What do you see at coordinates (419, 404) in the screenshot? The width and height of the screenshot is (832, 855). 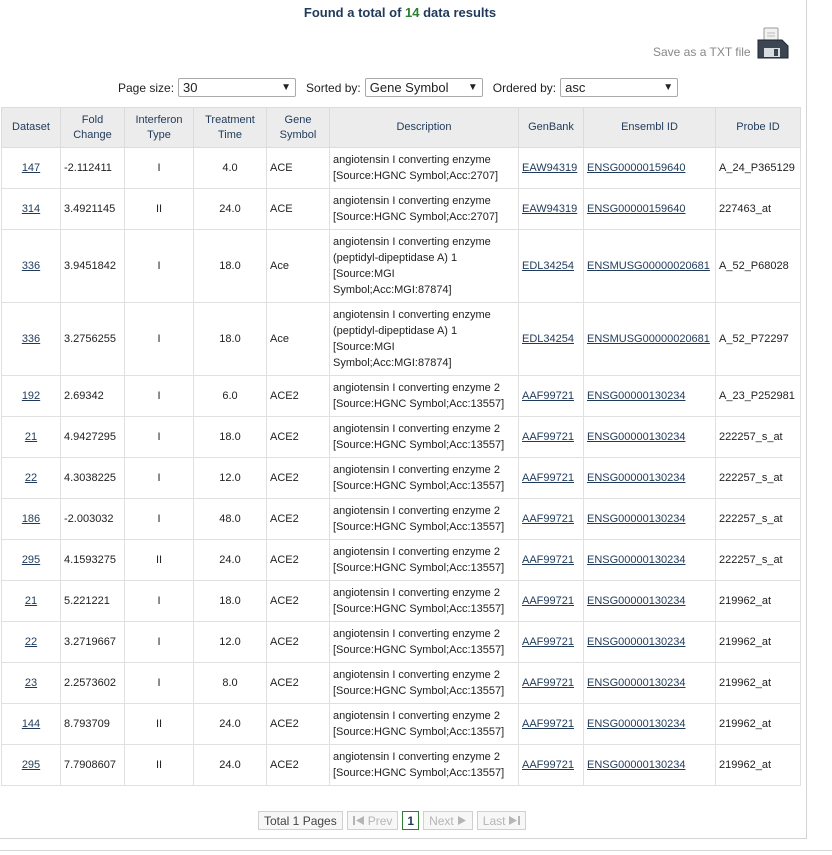 I see `description-line: [Source:HGNC Symbol;Acc:13557]` at bounding box center [419, 404].